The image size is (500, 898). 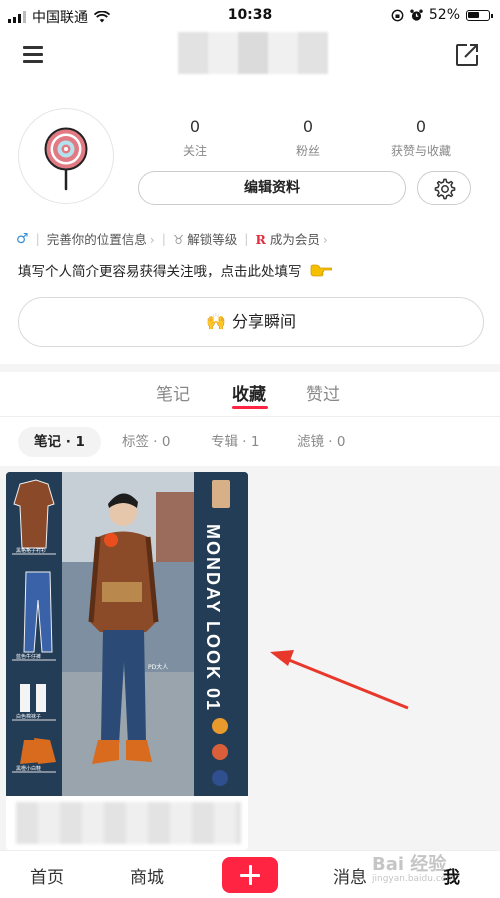 I want to click on nav-shop: 商城, so click(x=147, y=875).